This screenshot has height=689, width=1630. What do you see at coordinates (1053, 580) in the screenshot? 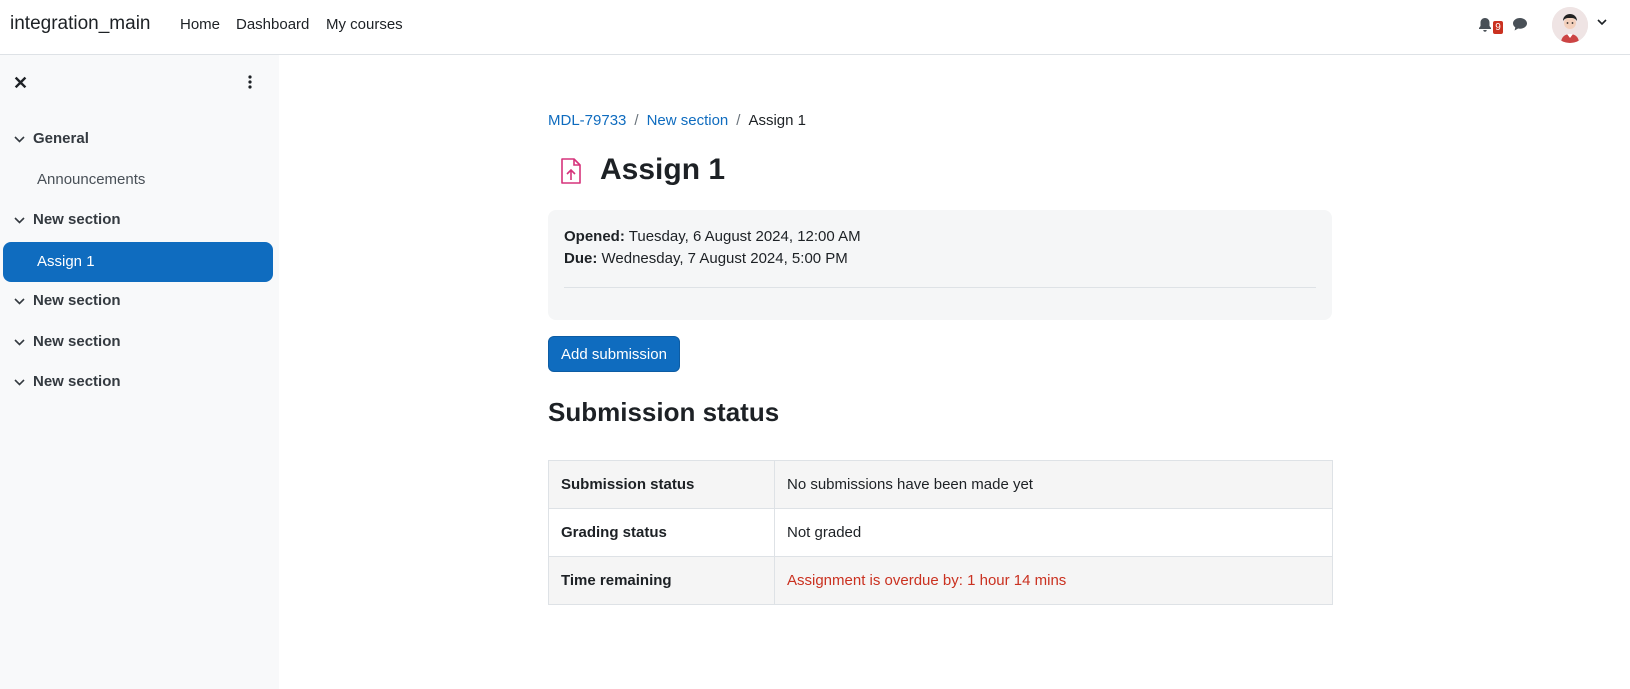
I see `row-value-overdue: Assignment is overdue by: 1 hour 14 mins` at bounding box center [1053, 580].